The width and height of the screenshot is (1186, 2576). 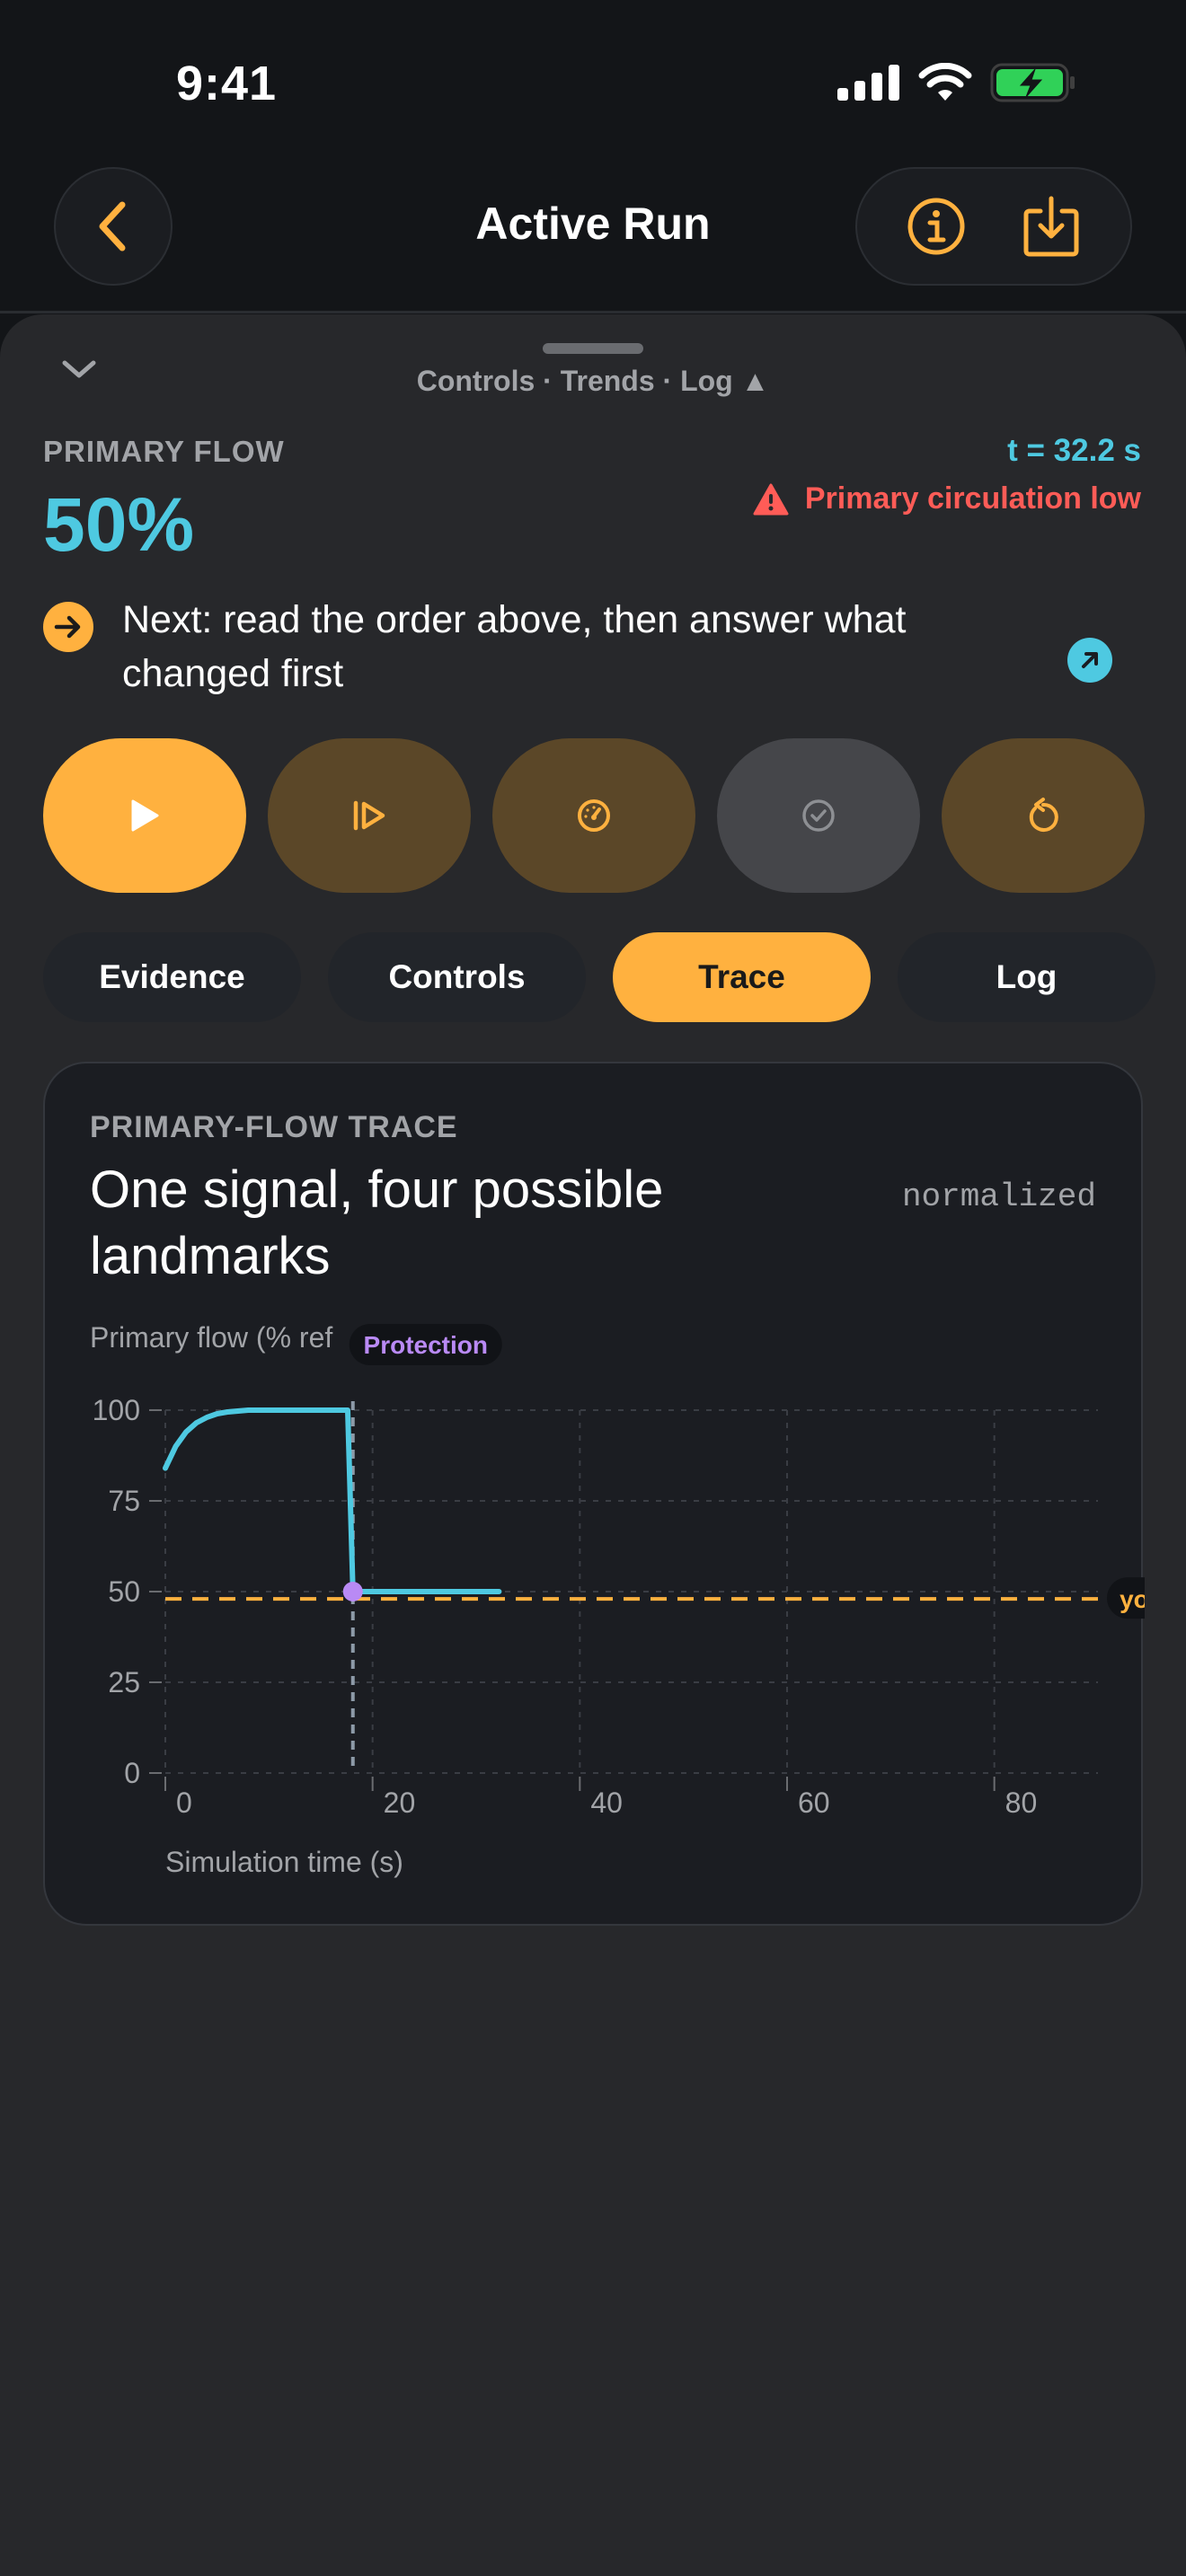 What do you see at coordinates (1026, 977) in the screenshot?
I see `tab-log: Log` at bounding box center [1026, 977].